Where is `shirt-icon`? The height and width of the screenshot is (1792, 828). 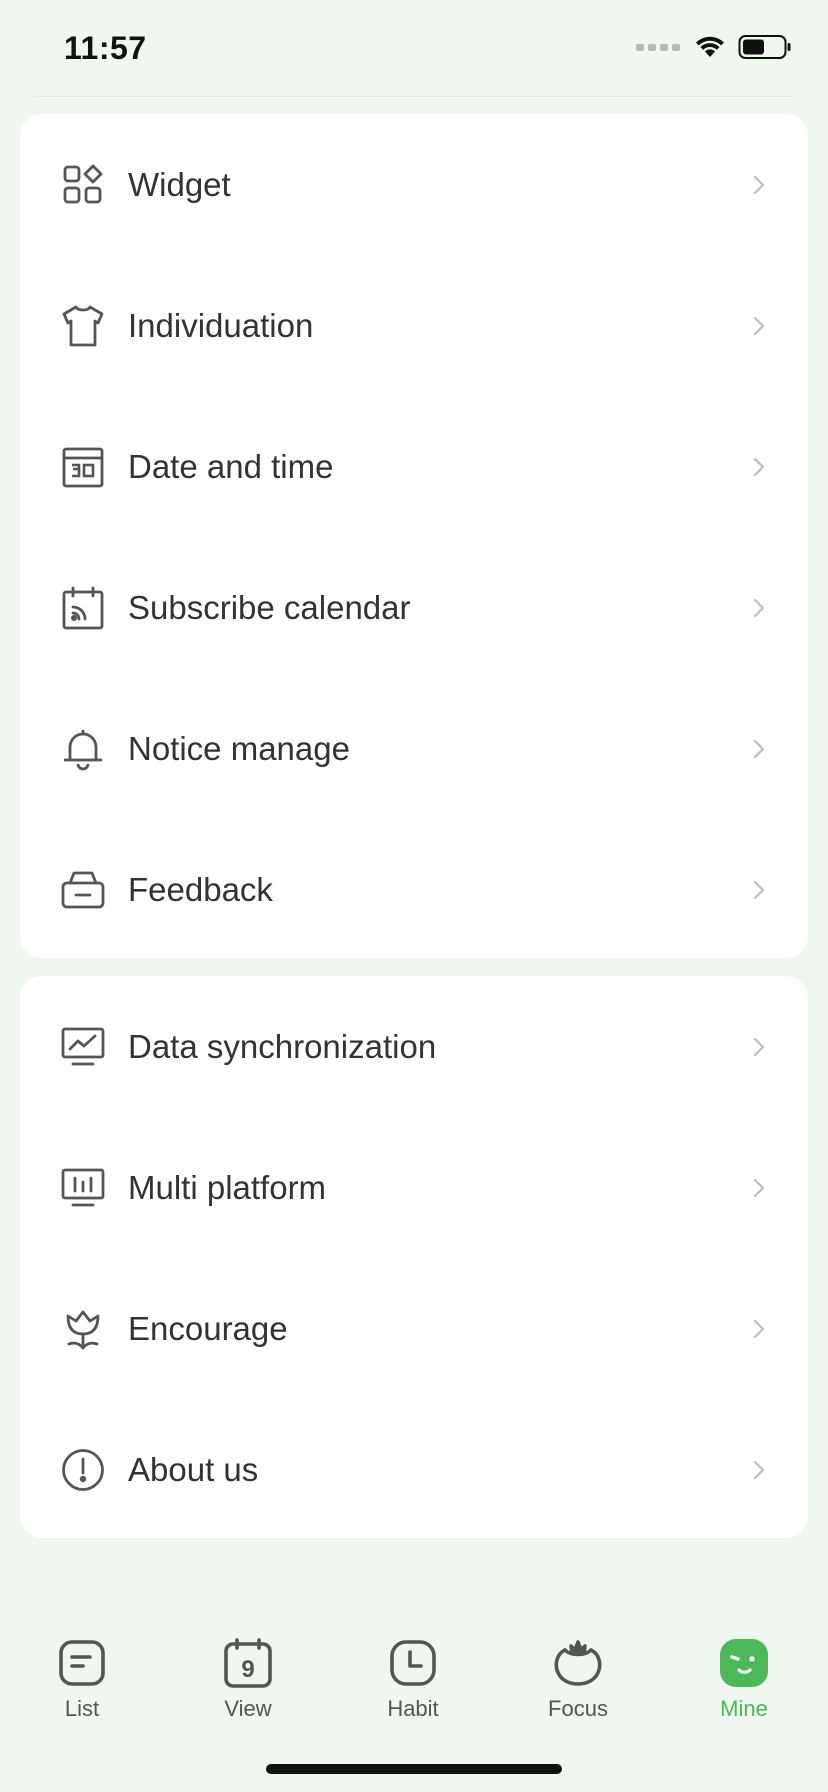
shirt-icon is located at coordinates (83, 326).